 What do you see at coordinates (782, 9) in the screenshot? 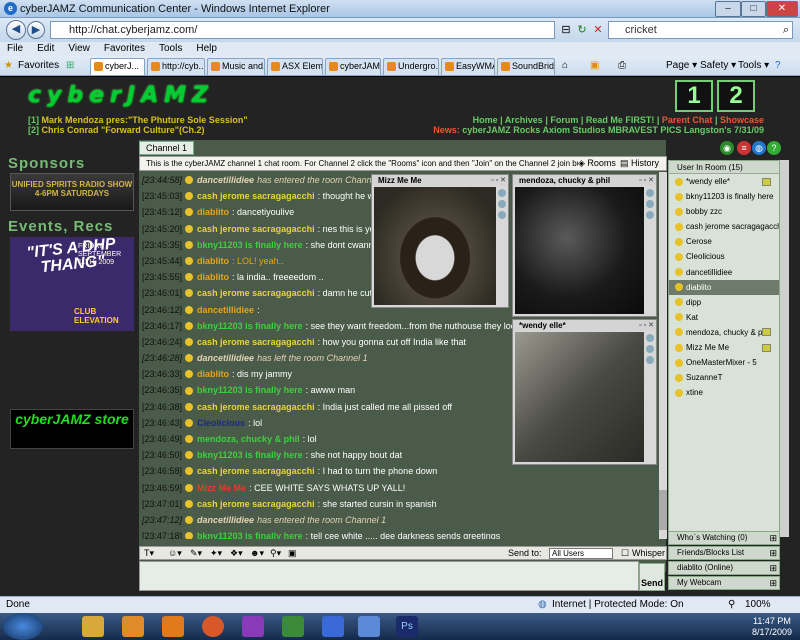
I see `close-window-button: ✕` at bounding box center [782, 9].